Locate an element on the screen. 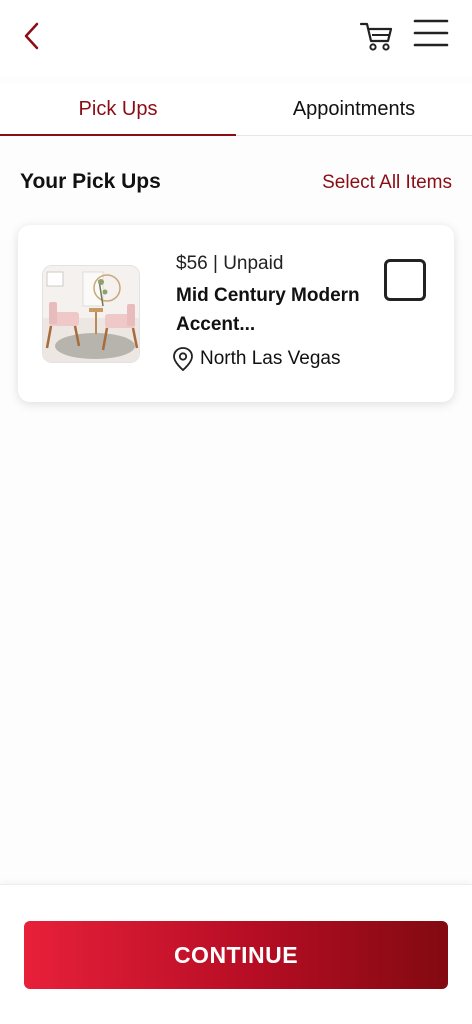 The image size is (472, 1024). tab-bar: Pick Ups Appointments is located at coordinates (236, 110).